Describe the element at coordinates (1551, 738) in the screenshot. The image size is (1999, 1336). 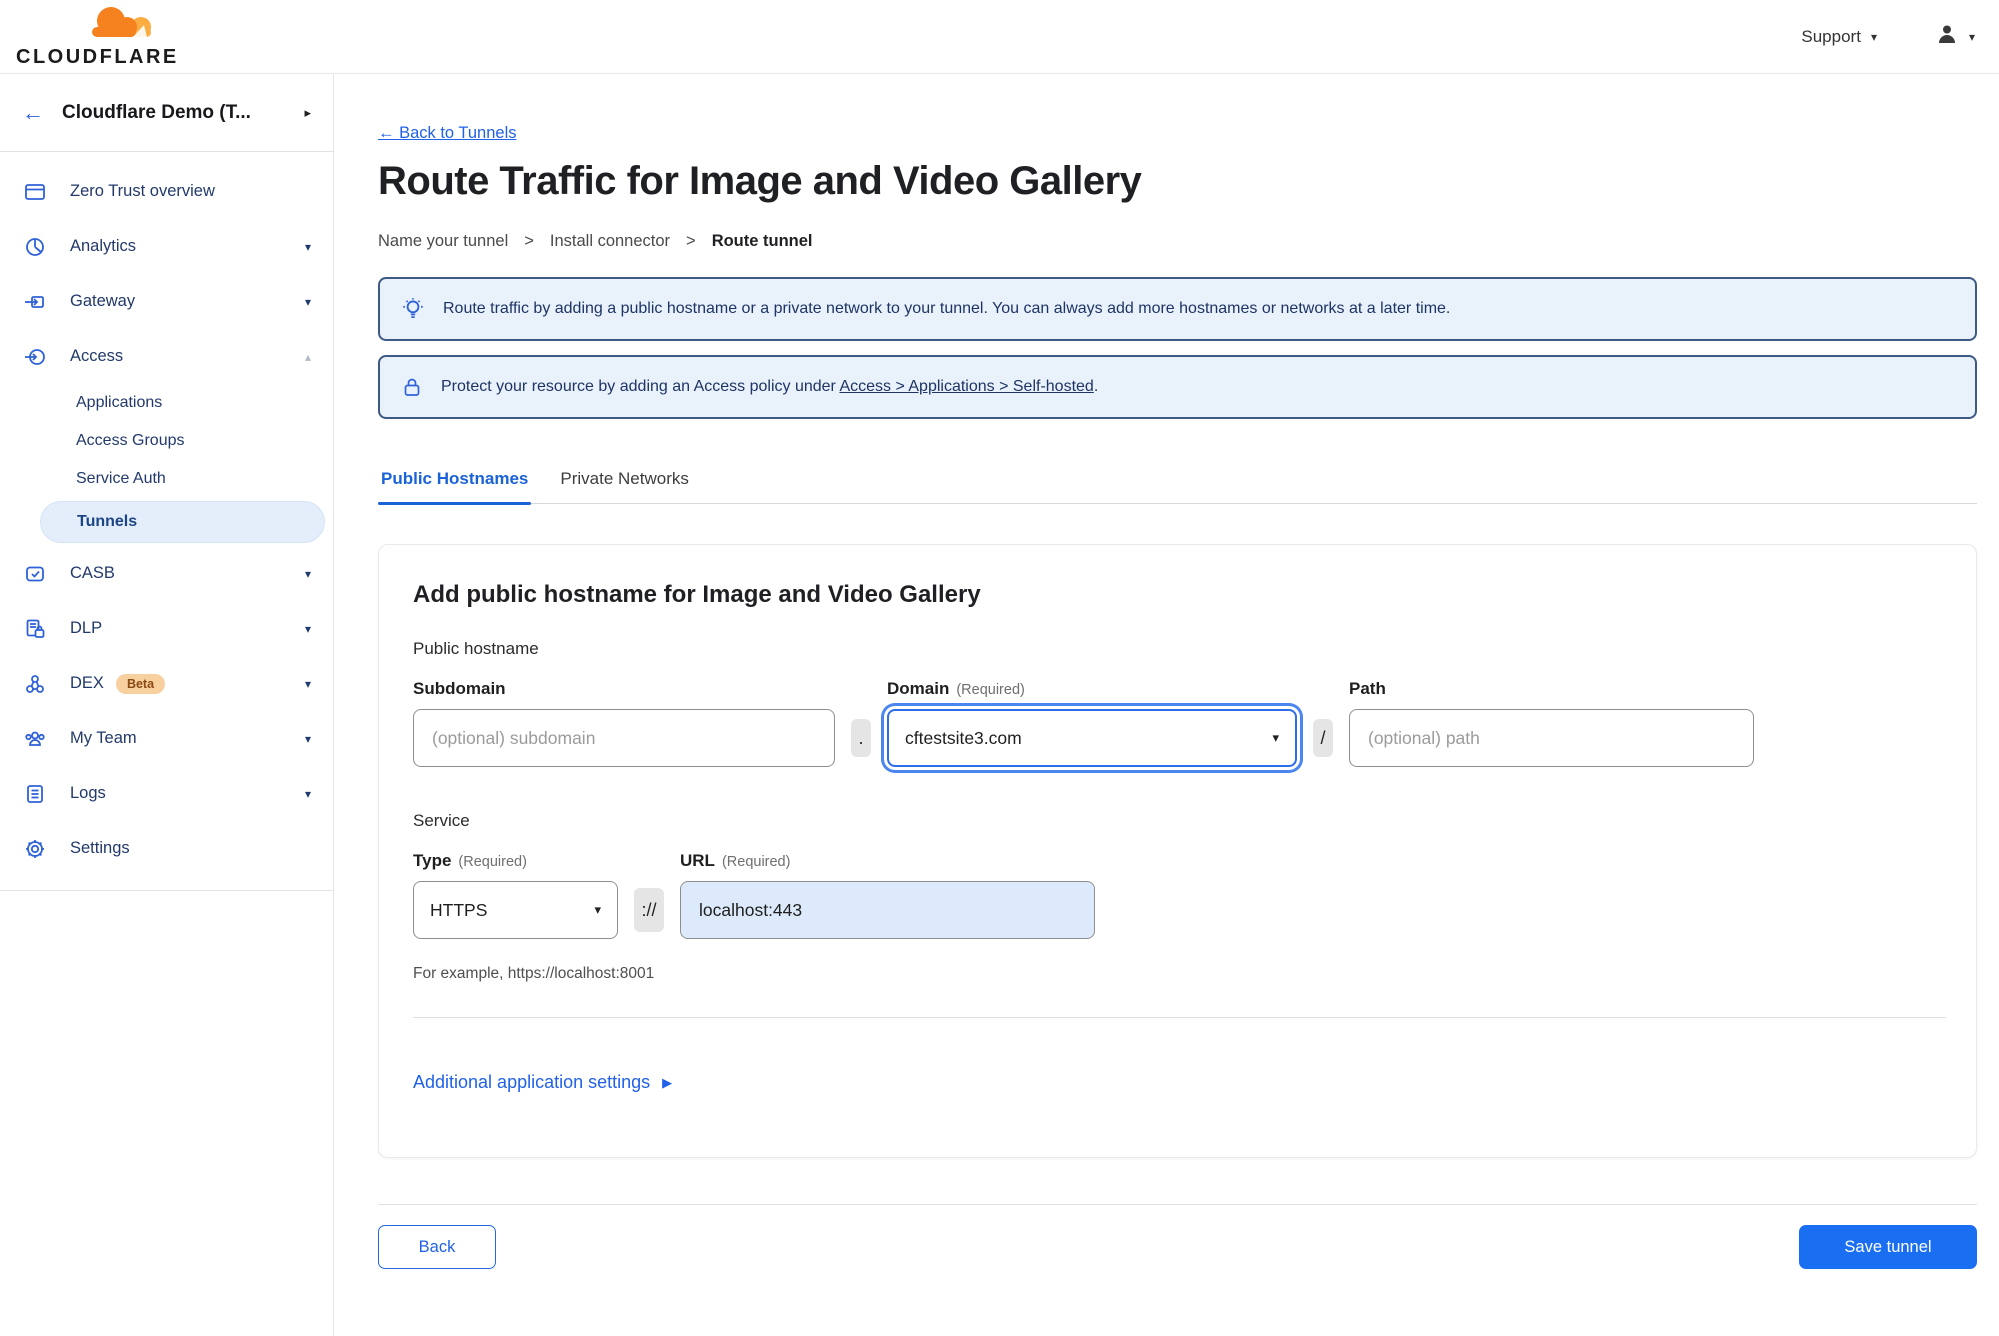
I see `path-input` at that location.